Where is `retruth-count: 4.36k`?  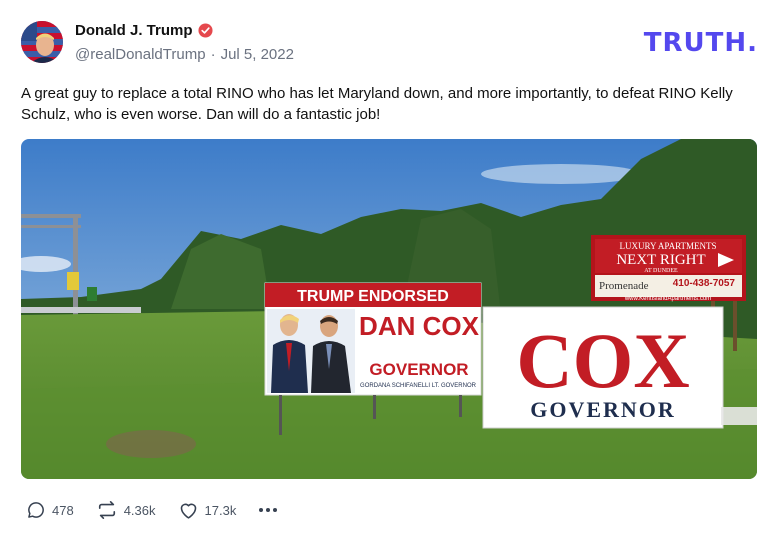 retruth-count: 4.36k is located at coordinates (139, 510).